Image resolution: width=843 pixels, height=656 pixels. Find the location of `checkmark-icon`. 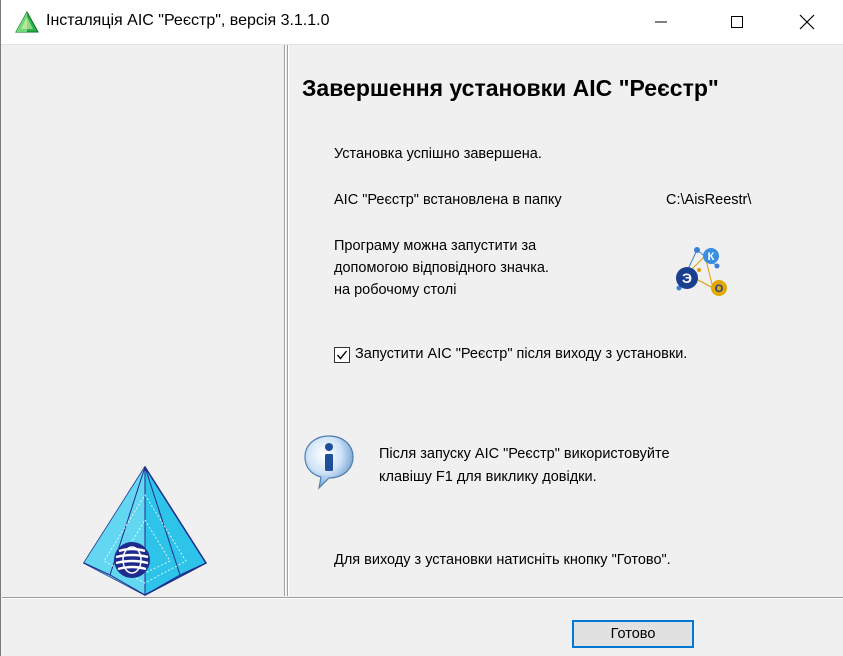

checkmark-icon is located at coordinates (342, 355).